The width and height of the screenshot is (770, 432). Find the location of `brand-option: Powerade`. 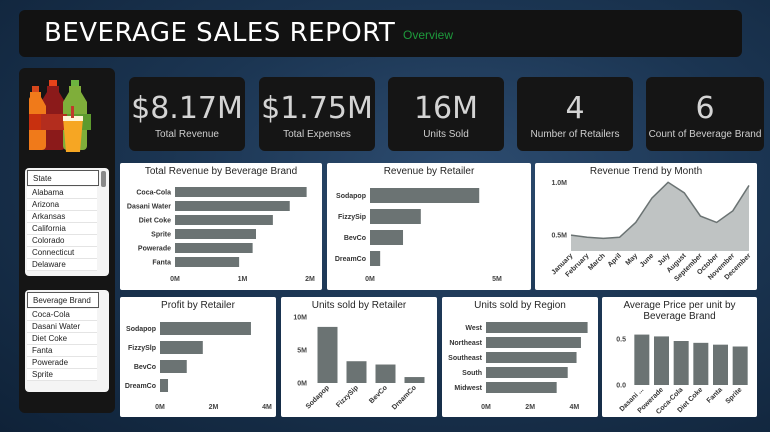

brand-option: Powerade is located at coordinates (62, 363).